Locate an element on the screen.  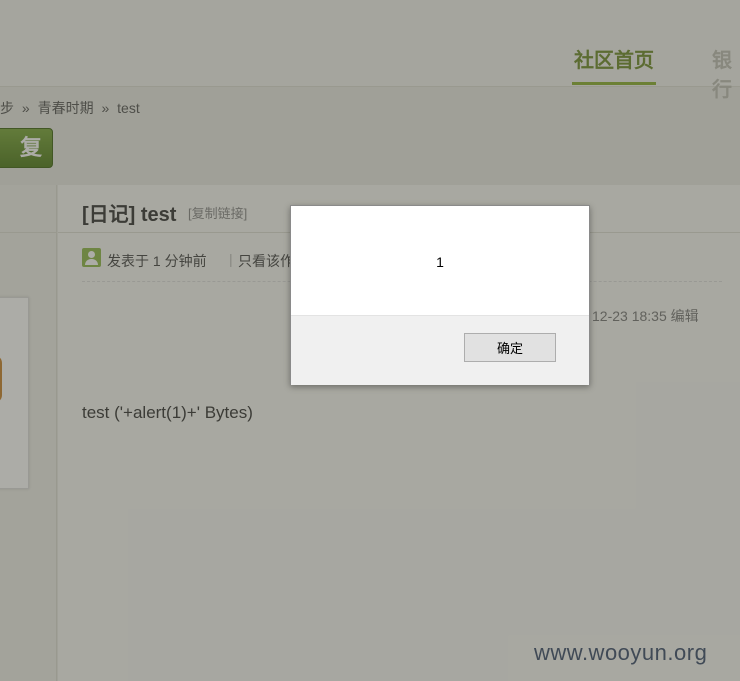
alert-footer: 确定 is located at coordinates (440, 350).